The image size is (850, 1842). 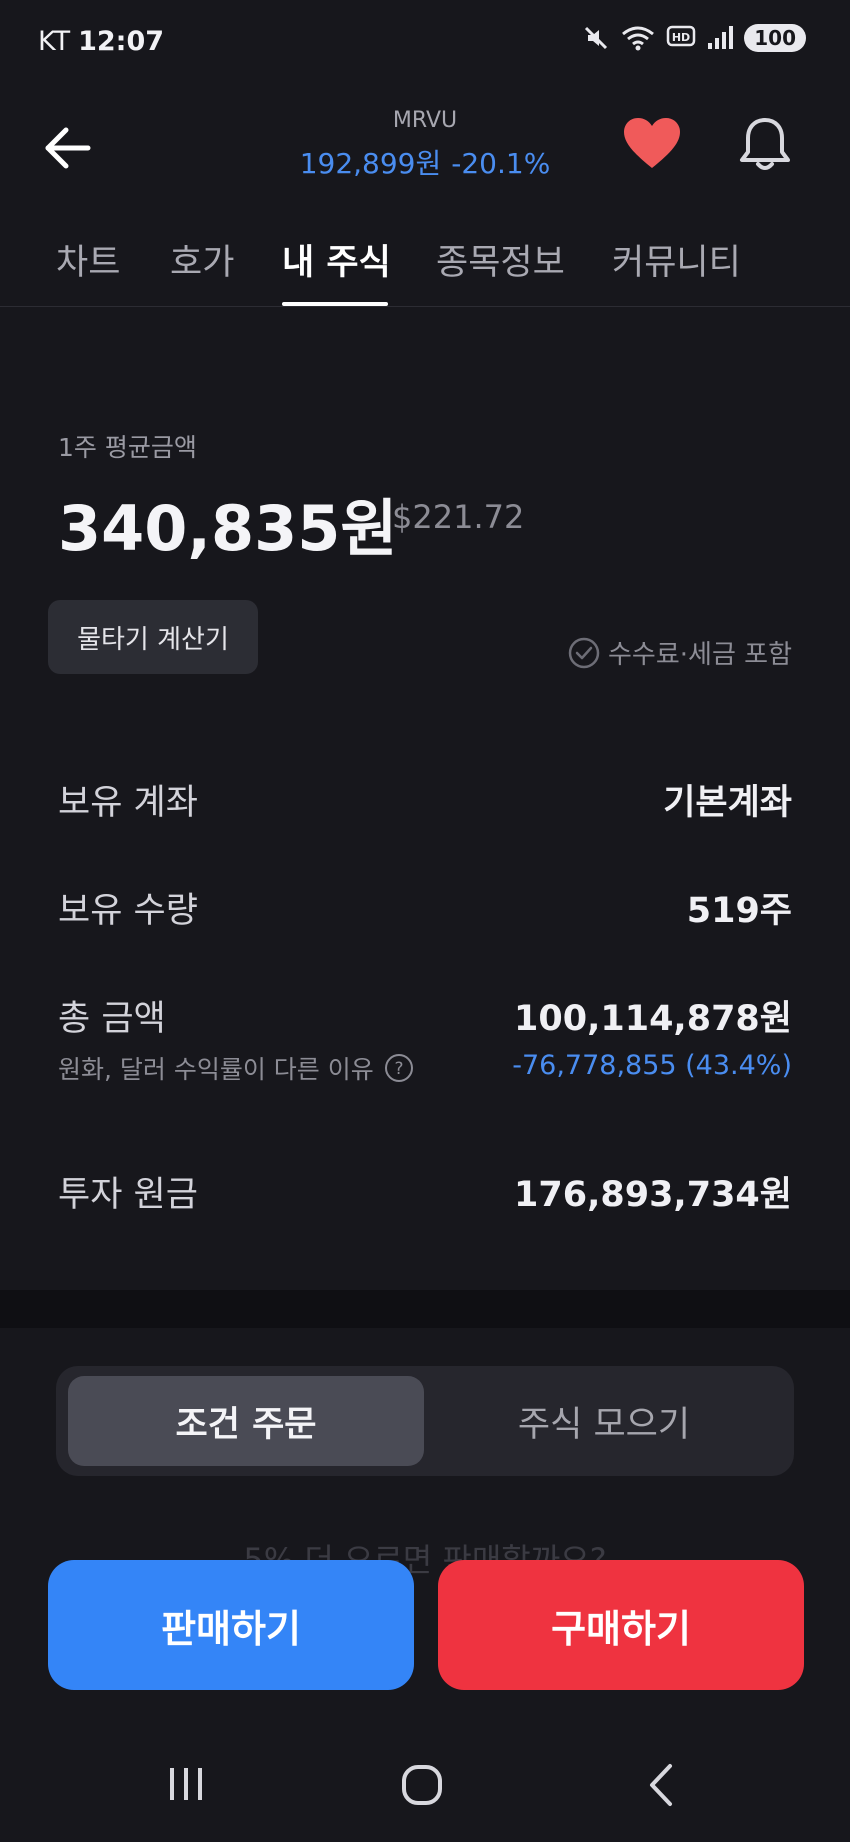 I want to click on buy-button: 구매하기, so click(x=621, y=1625).